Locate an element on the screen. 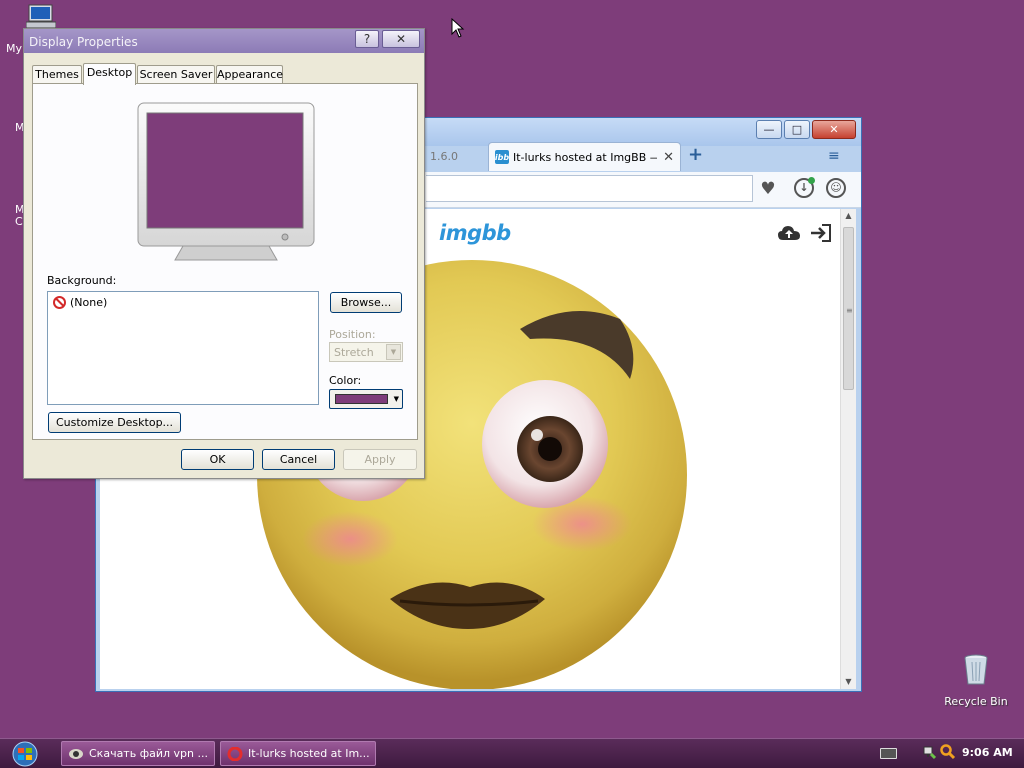 This screenshot has width=1024, height=768. monitor-preview-icon is located at coordinates (226, 181).